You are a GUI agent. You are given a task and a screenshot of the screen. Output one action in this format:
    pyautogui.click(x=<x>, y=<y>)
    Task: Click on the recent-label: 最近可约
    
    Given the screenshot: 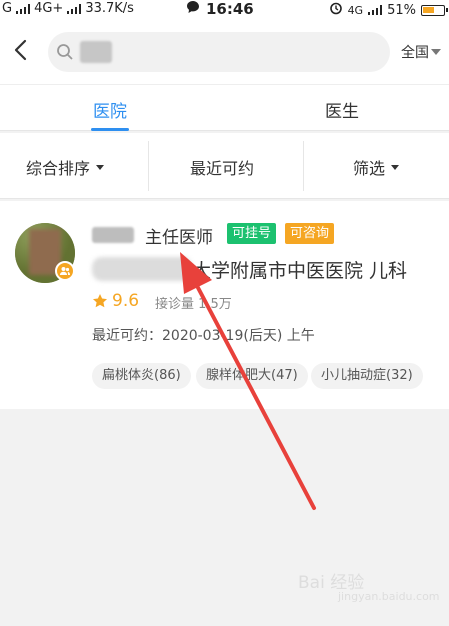 What is the action you would take?
    pyautogui.click(x=222, y=168)
    